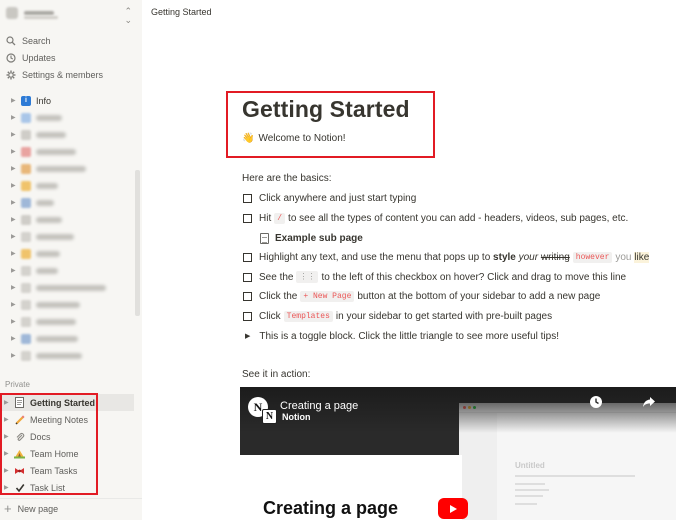 The height and width of the screenshot is (520, 700). I want to click on preview-line, so click(575, 476).